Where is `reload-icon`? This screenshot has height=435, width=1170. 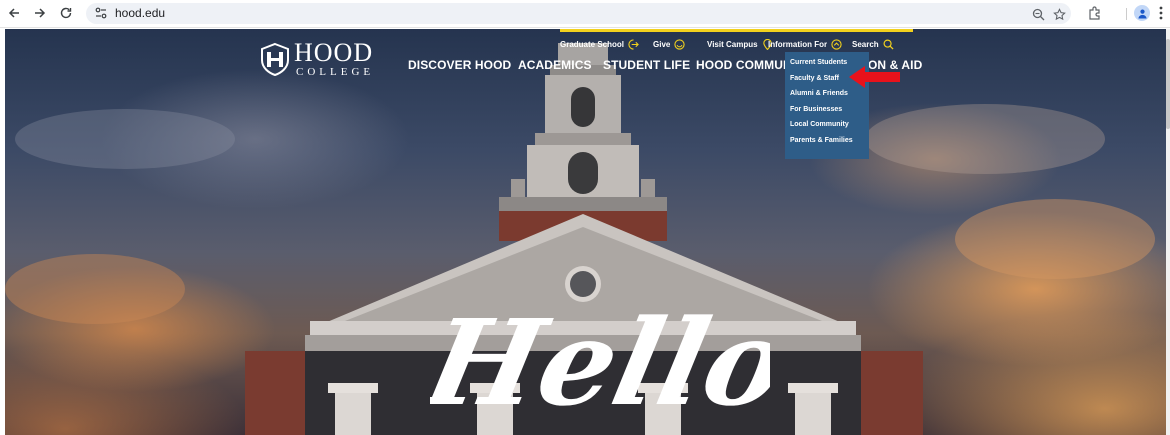 reload-icon is located at coordinates (66, 13).